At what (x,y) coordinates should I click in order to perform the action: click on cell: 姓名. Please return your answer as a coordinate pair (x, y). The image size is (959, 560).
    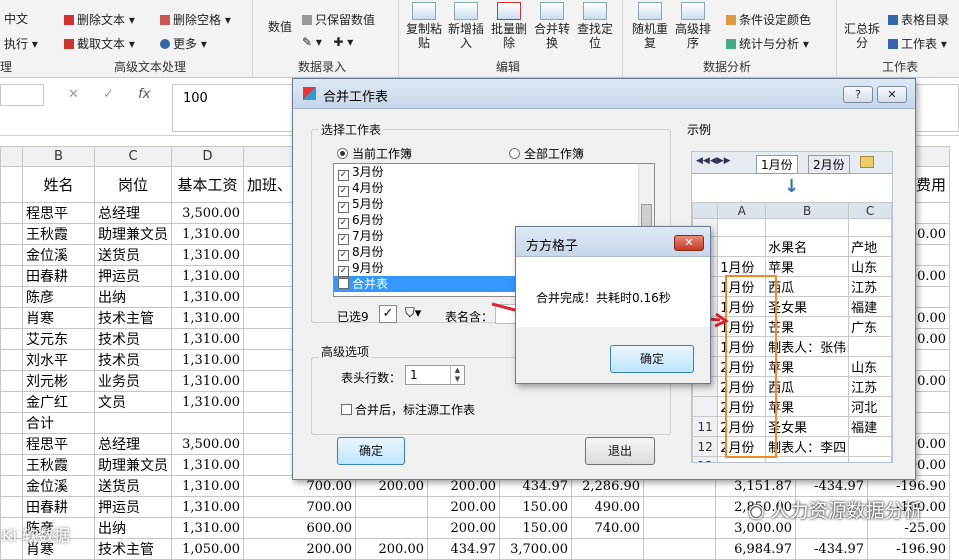
    Looking at the image, I should click on (58, 184).